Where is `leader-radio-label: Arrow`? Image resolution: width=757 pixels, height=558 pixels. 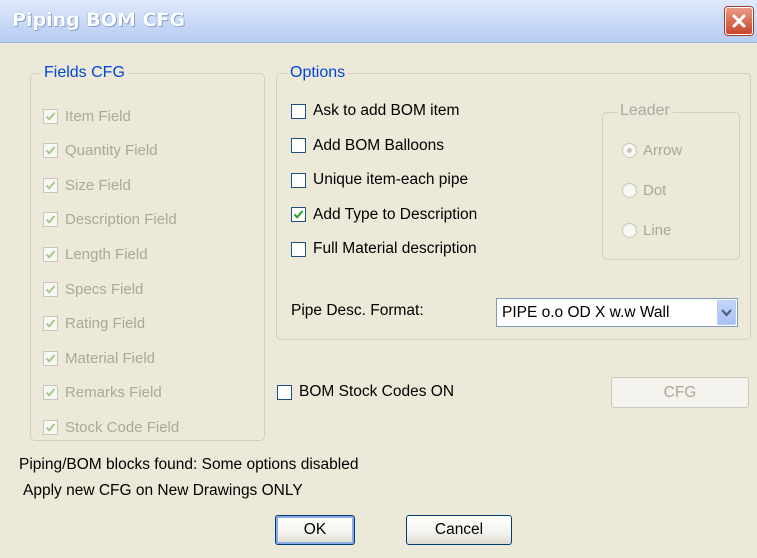 leader-radio-label: Arrow is located at coordinates (663, 150).